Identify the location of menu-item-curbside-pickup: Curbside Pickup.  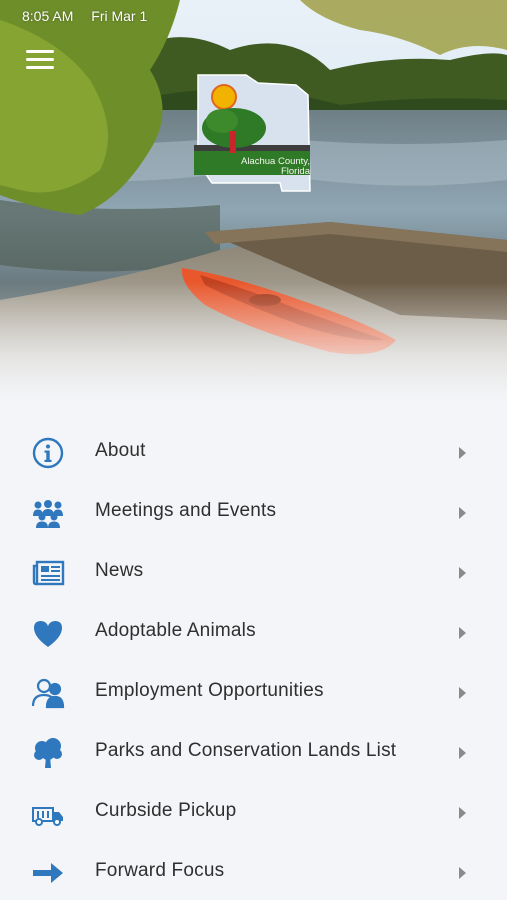
(253, 812).